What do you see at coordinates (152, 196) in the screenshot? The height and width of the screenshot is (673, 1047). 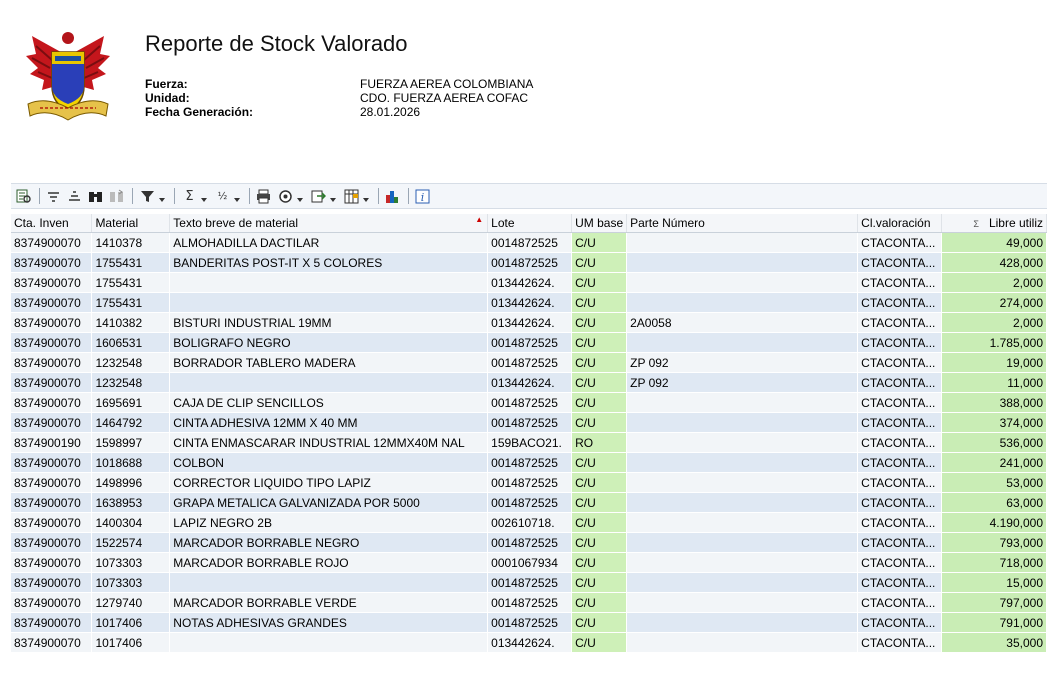 I see `filter-icon` at bounding box center [152, 196].